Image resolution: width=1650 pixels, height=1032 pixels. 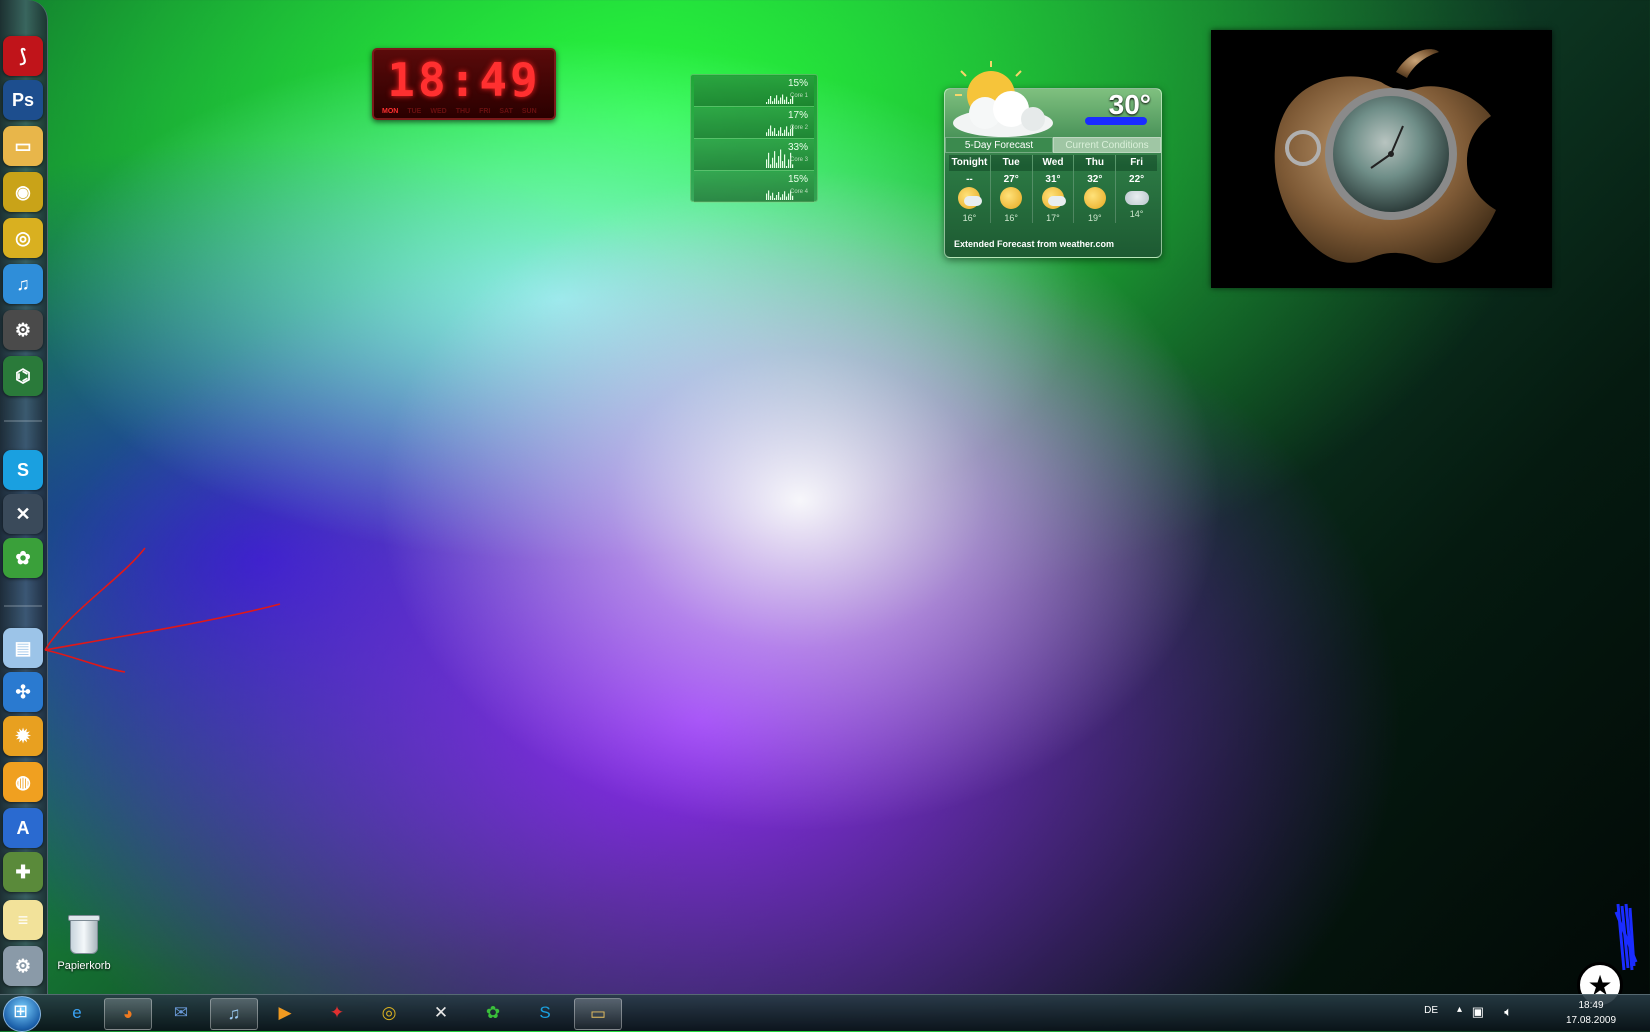 I want to click on acrobat-icon: ⟆, so click(x=23, y=56).